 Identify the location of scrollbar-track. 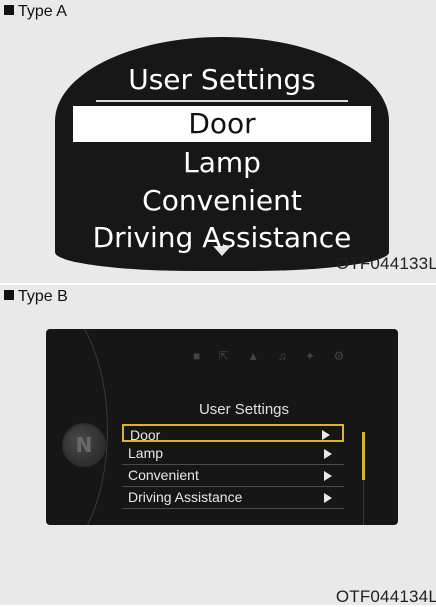
(363, 502).